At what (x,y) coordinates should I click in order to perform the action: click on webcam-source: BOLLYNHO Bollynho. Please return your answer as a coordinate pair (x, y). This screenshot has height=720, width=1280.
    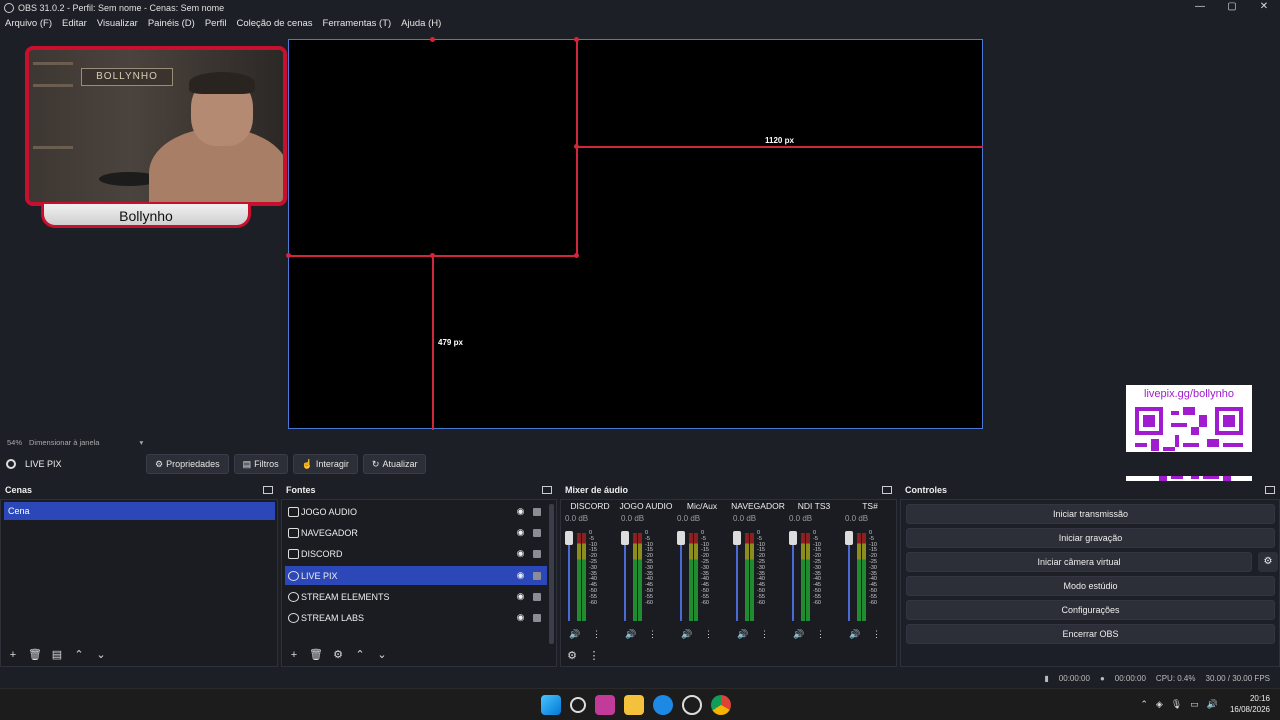
    Looking at the image, I should click on (156, 137).